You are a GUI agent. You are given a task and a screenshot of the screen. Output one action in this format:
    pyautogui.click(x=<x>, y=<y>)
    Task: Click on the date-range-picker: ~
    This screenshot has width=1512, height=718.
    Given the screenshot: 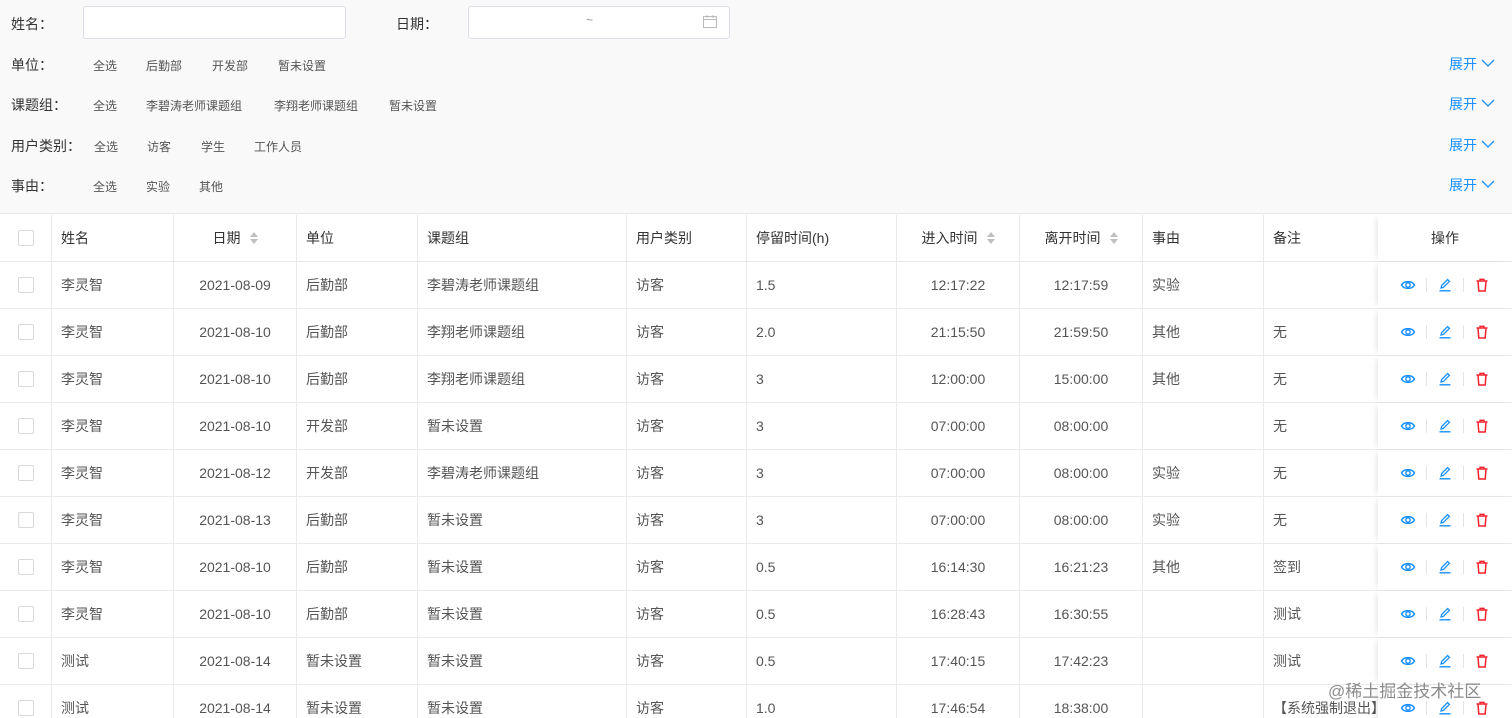 What is the action you would take?
    pyautogui.click(x=599, y=22)
    